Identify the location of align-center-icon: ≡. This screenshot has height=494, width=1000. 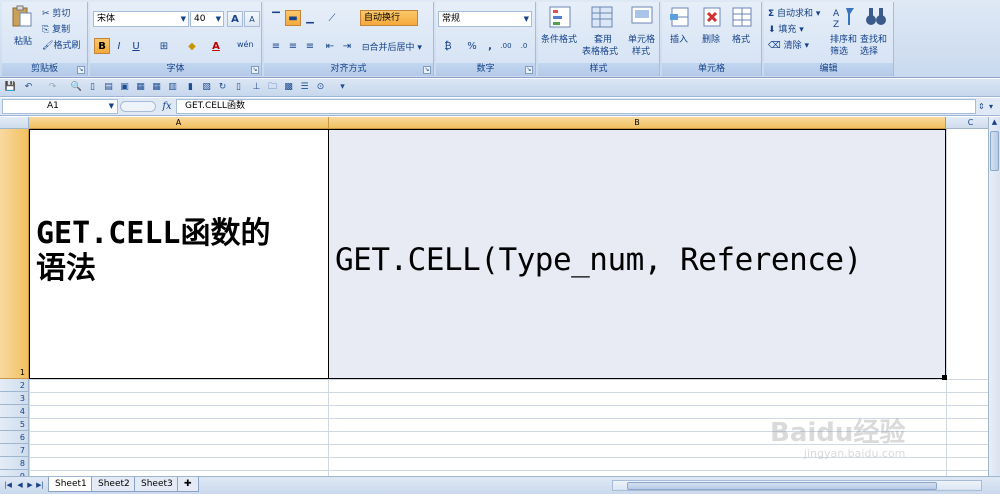
(293, 46).